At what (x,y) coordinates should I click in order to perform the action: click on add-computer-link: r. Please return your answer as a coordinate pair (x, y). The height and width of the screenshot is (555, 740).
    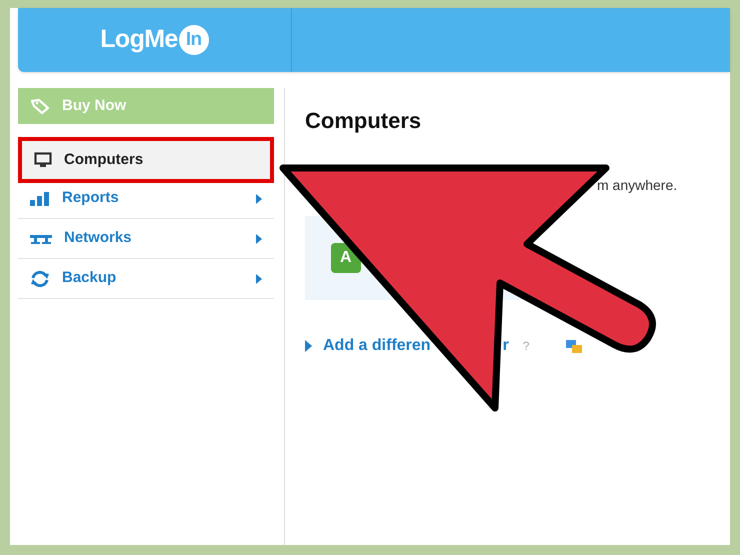
    Looking at the image, I should click on (505, 346).